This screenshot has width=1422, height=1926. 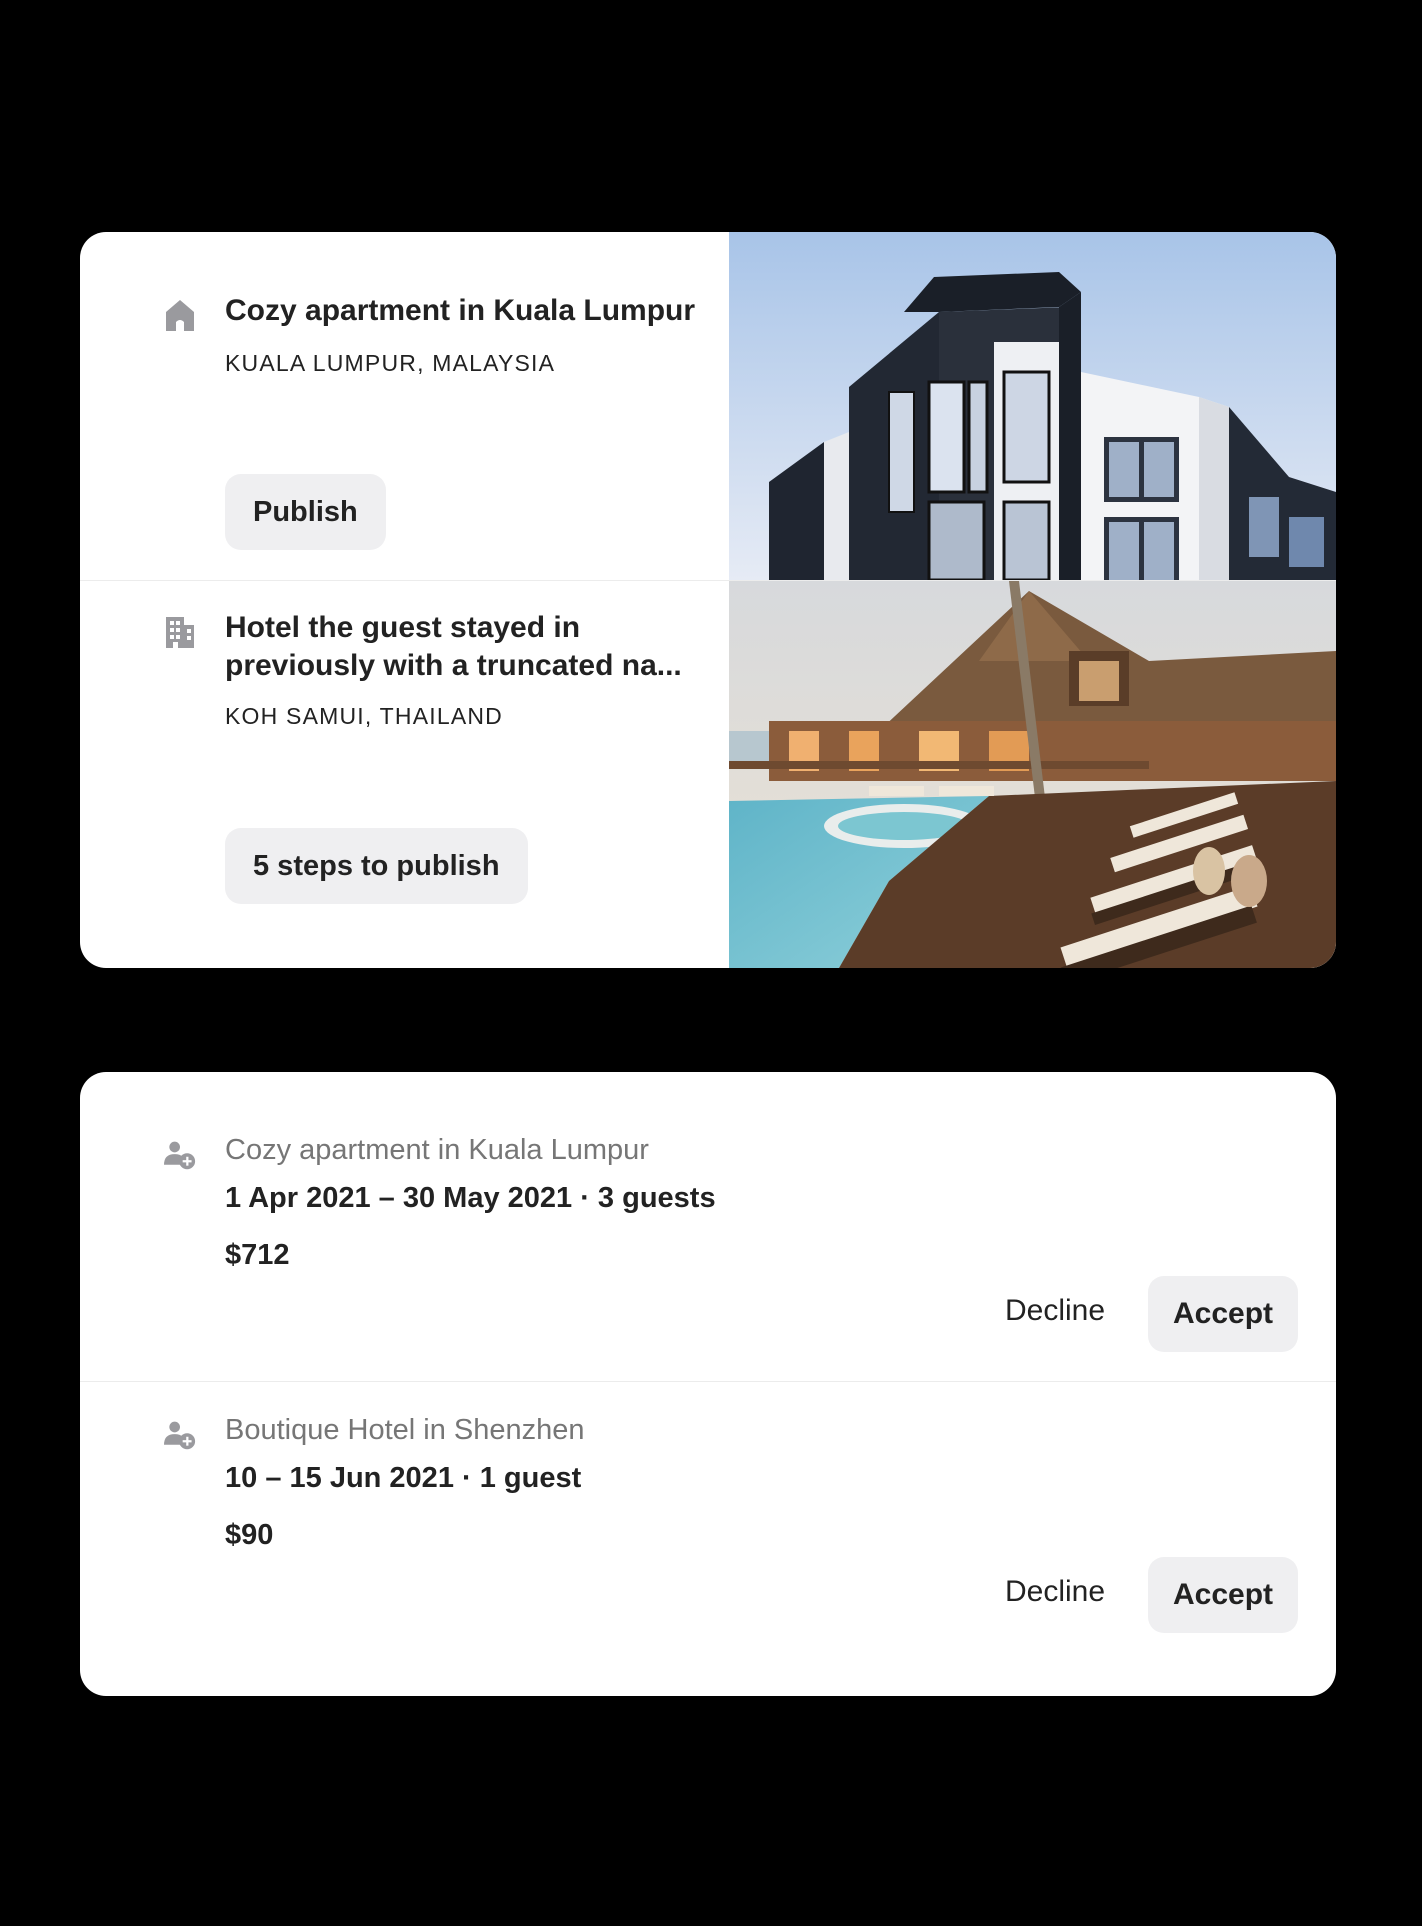 I want to click on hotel-building-icon, so click(x=180, y=632).